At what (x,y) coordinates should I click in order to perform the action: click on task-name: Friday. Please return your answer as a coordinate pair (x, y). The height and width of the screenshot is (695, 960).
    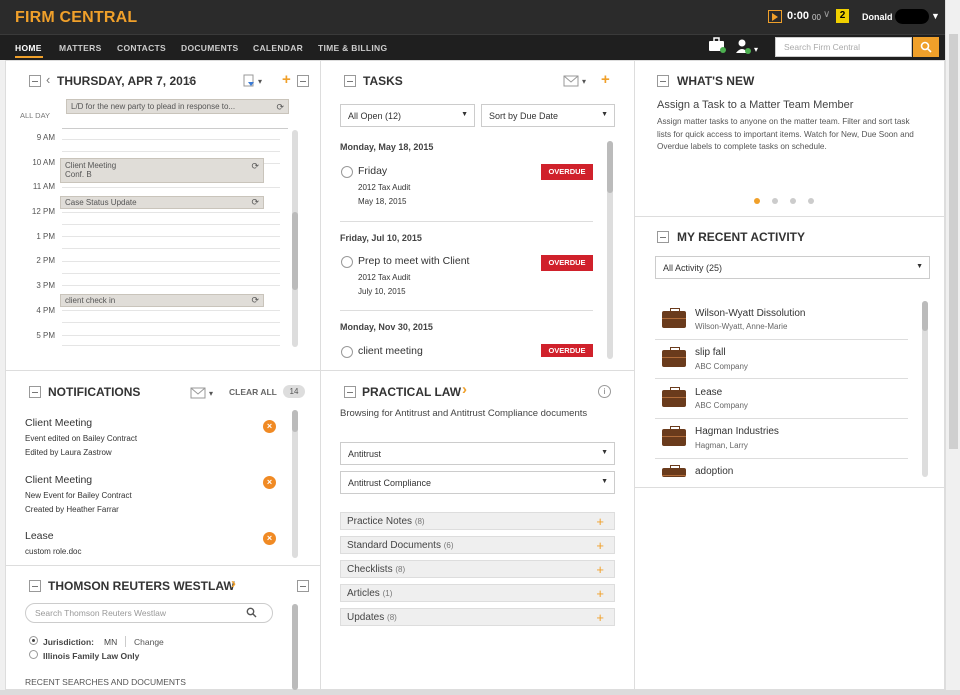
    Looking at the image, I should click on (372, 171).